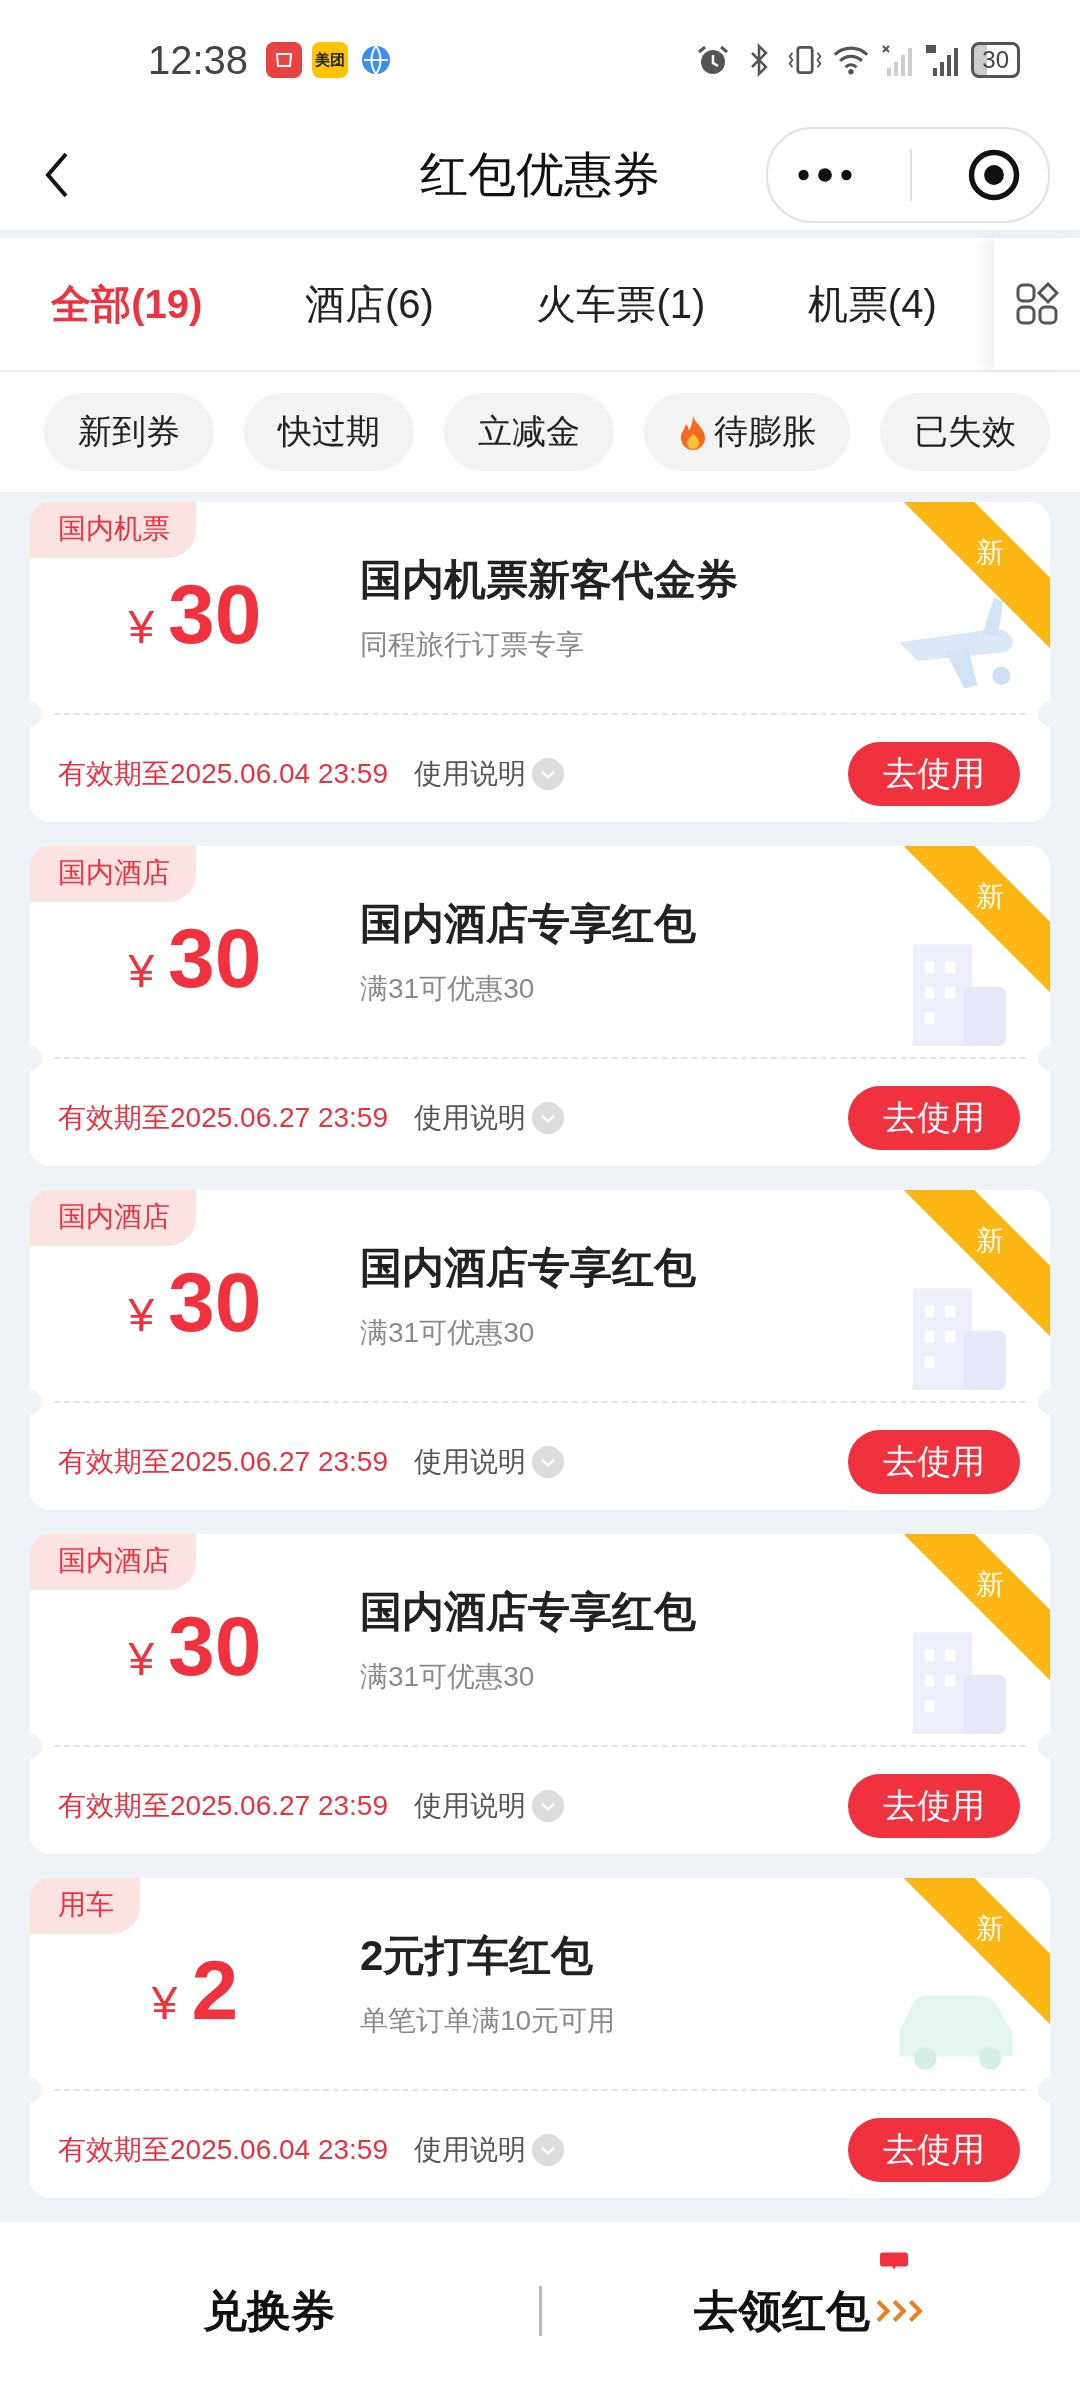  What do you see at coordinates (284, 60) in the screenshot?
I see `shopping-bag-icon` at bounding box center [284, 60].